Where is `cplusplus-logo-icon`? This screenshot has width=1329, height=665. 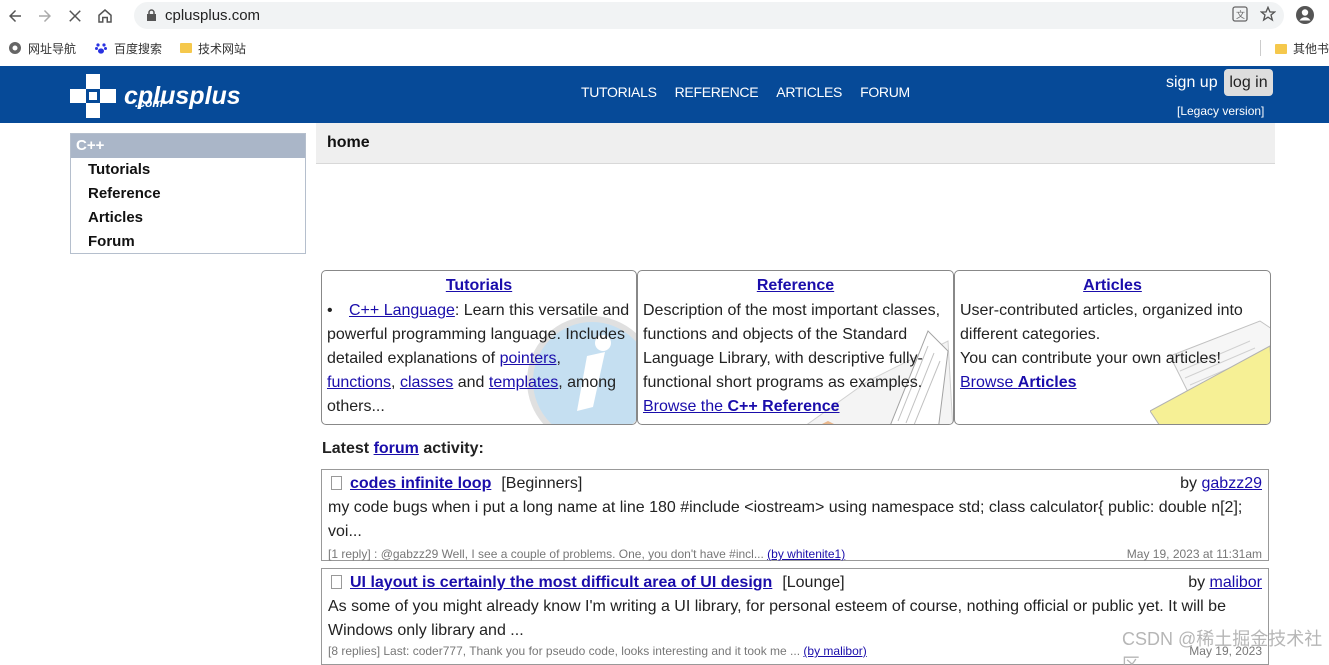 cplusplus-logo-icon is located at coordinates (93, 96).